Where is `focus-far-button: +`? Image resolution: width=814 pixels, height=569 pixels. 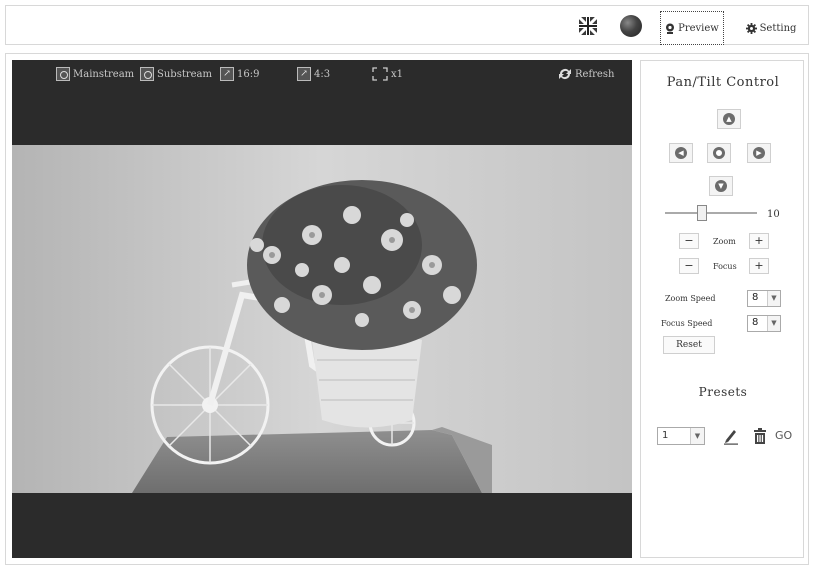
focus-far-button: + is located at coordinates (759, 266).